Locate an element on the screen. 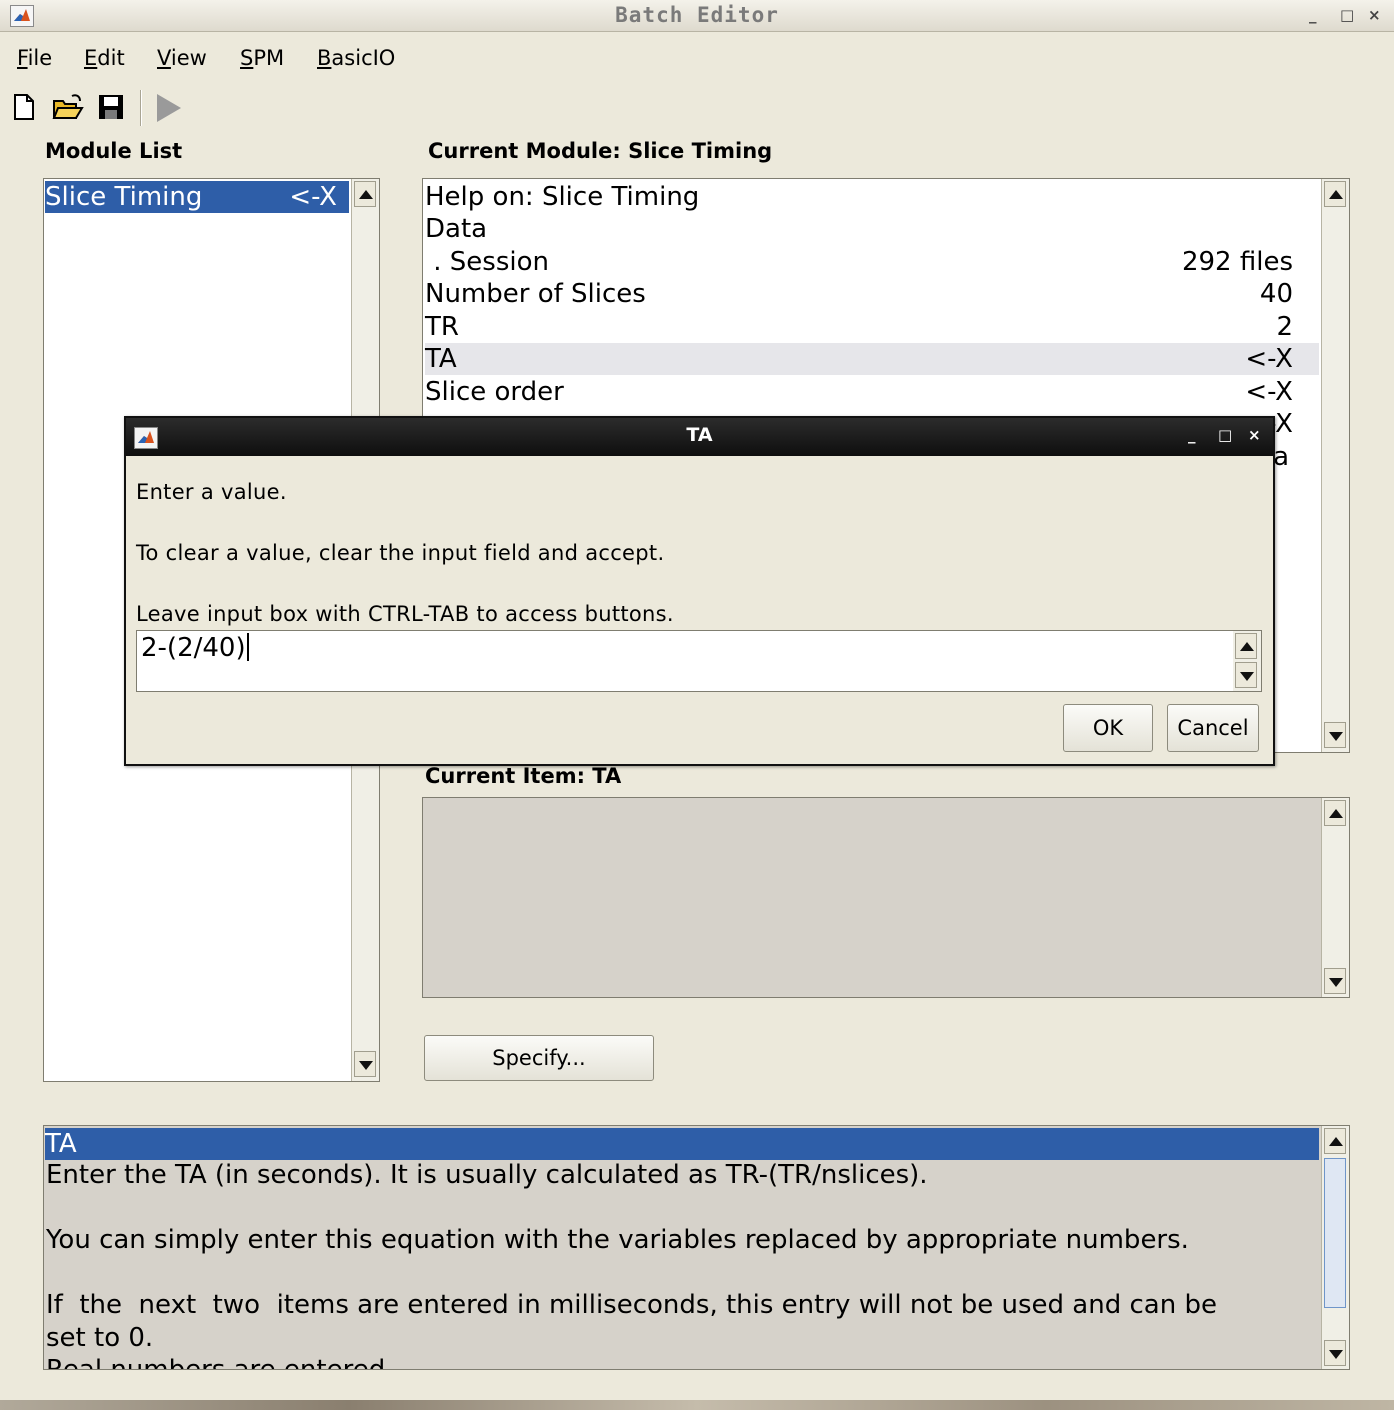  menu-edit: Edit is located at coordinates (104, 58).